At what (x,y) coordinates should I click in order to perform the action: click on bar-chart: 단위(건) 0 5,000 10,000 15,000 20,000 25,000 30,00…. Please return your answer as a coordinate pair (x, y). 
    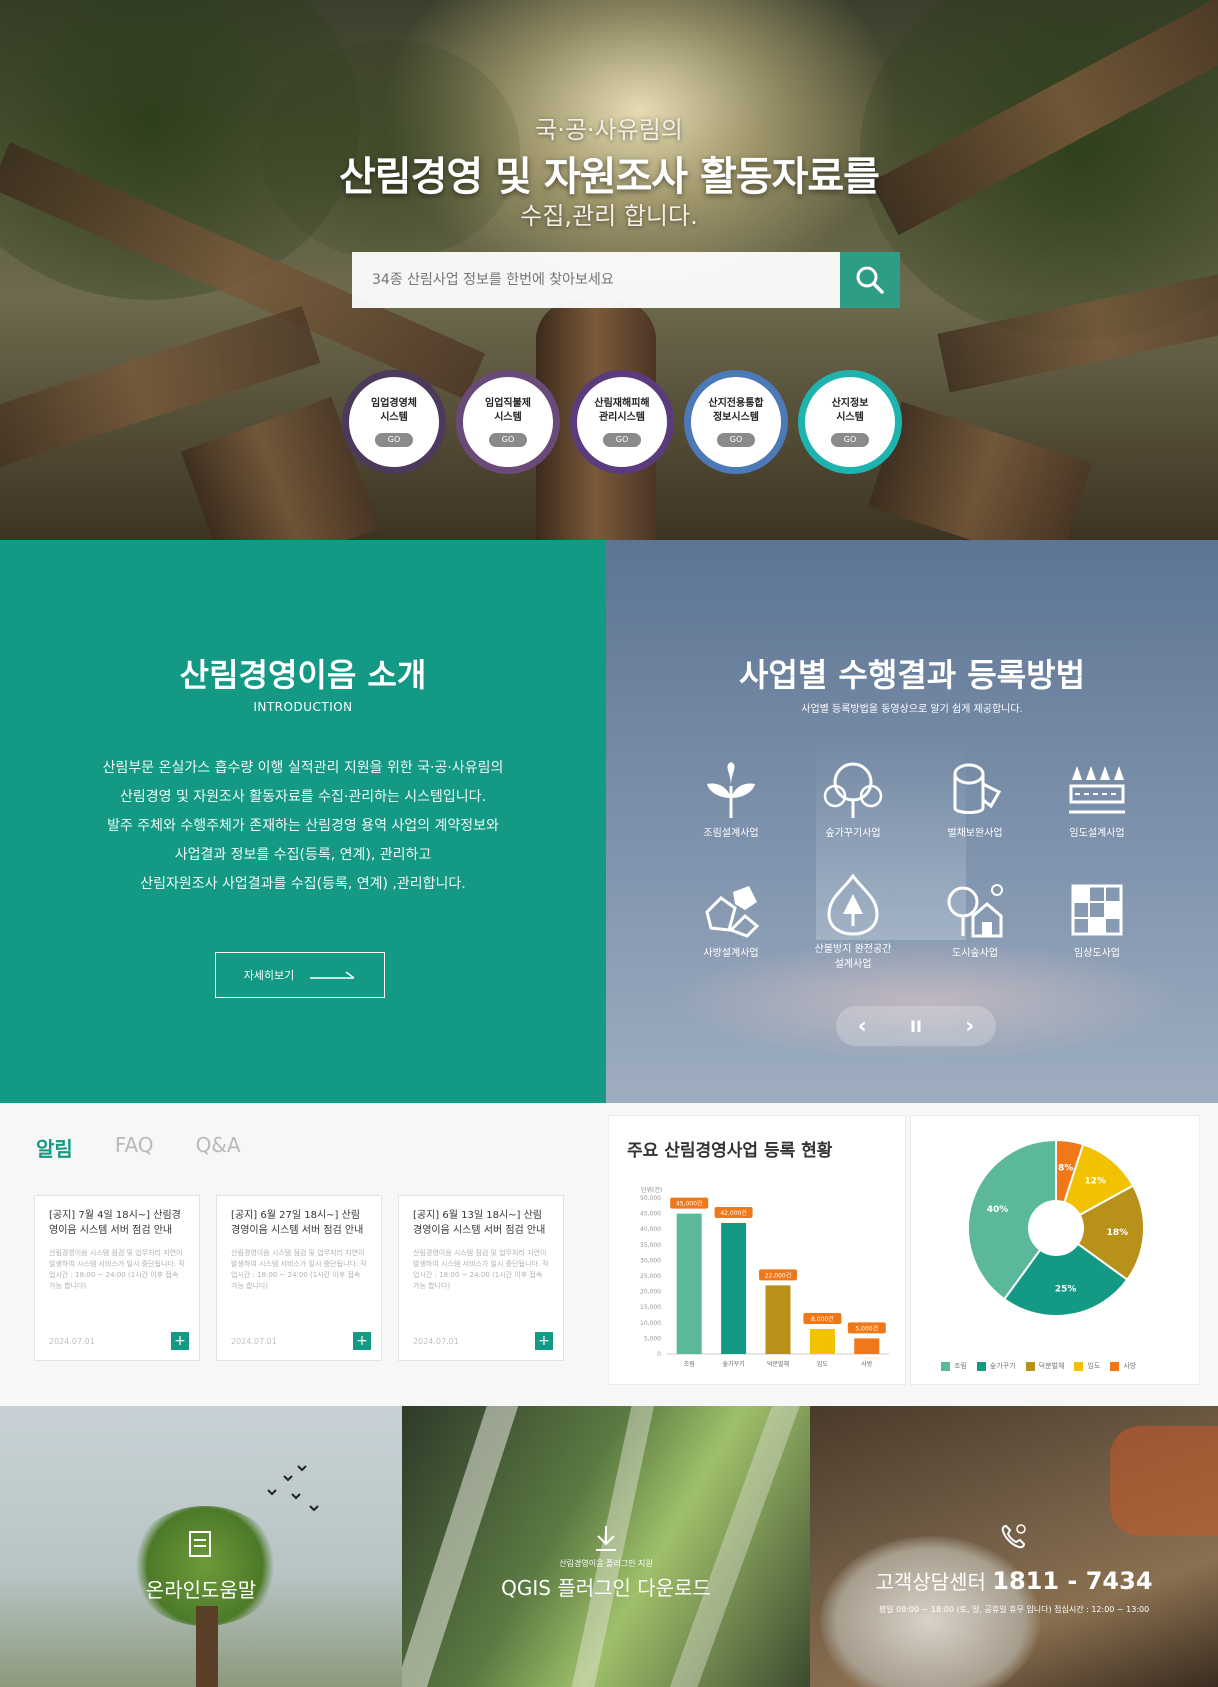
    Looking at the image, I should click on (764, 1277).